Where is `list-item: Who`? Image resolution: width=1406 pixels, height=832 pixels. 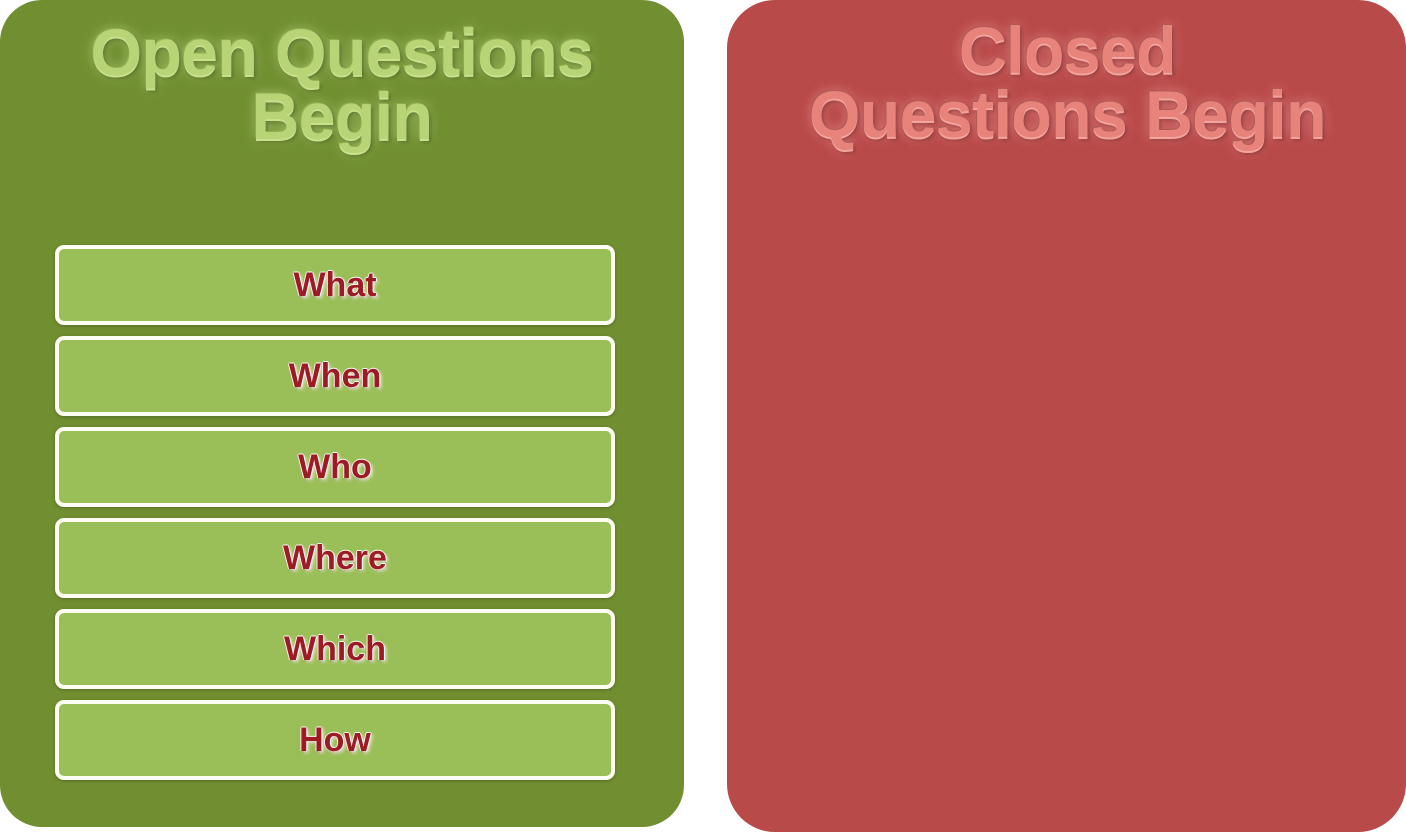 list-item: Who is located at coordinates (335, 467).